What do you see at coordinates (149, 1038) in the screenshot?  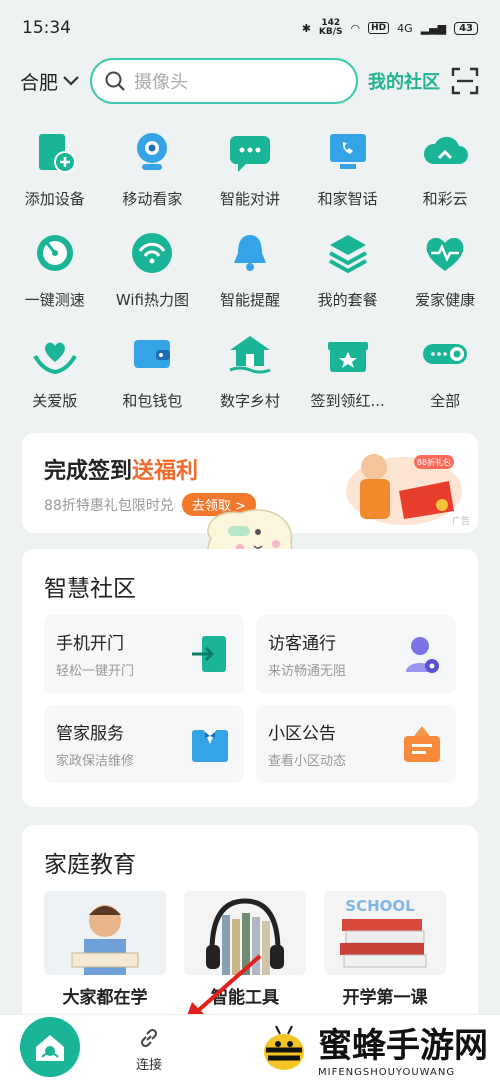 I see `link-icon` at bounding box center [149, 1038].